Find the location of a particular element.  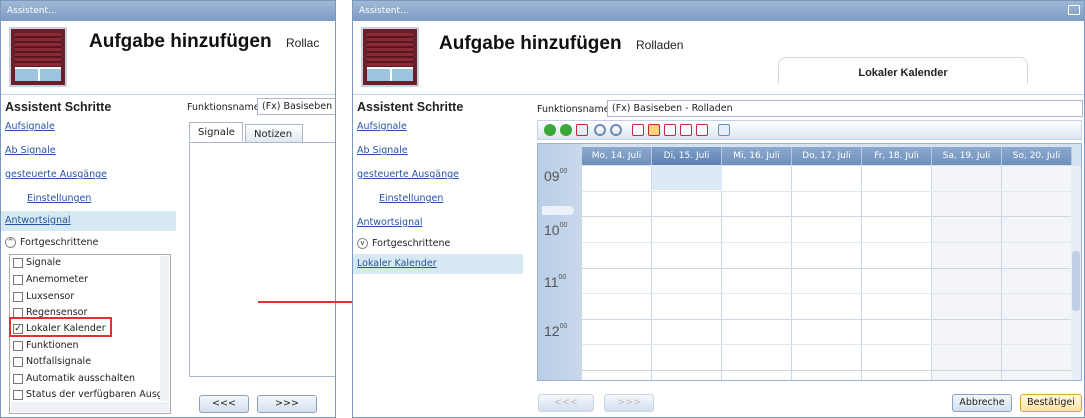

sidebar-link-lokaler-kalender: Lokaler Kalender is located at coordinates (397, 263).